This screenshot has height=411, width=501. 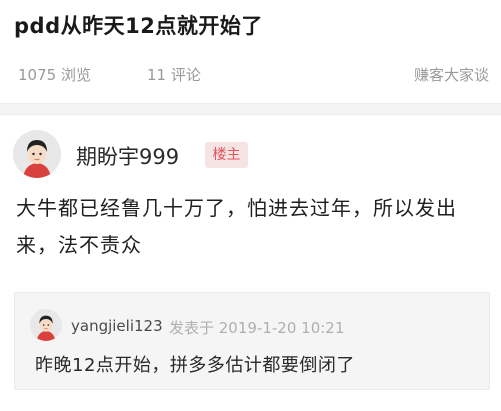 I want to click on post-title: pdd从昨天12点就开始了, so click(x=138, y=26).